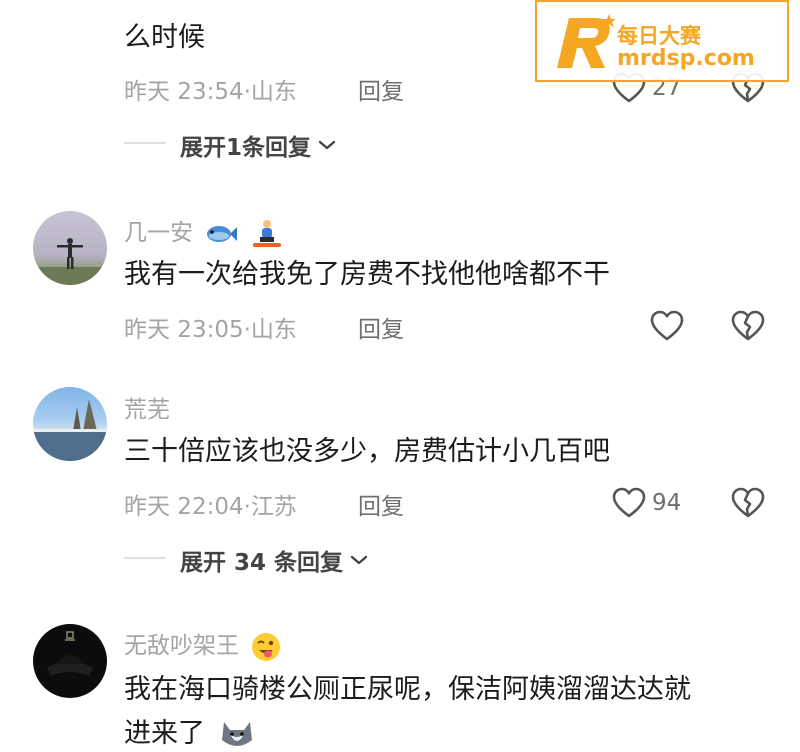 The width and height of the screenshot is (800, 752). I want to click on username-text: 几一安, so click(158, 233).